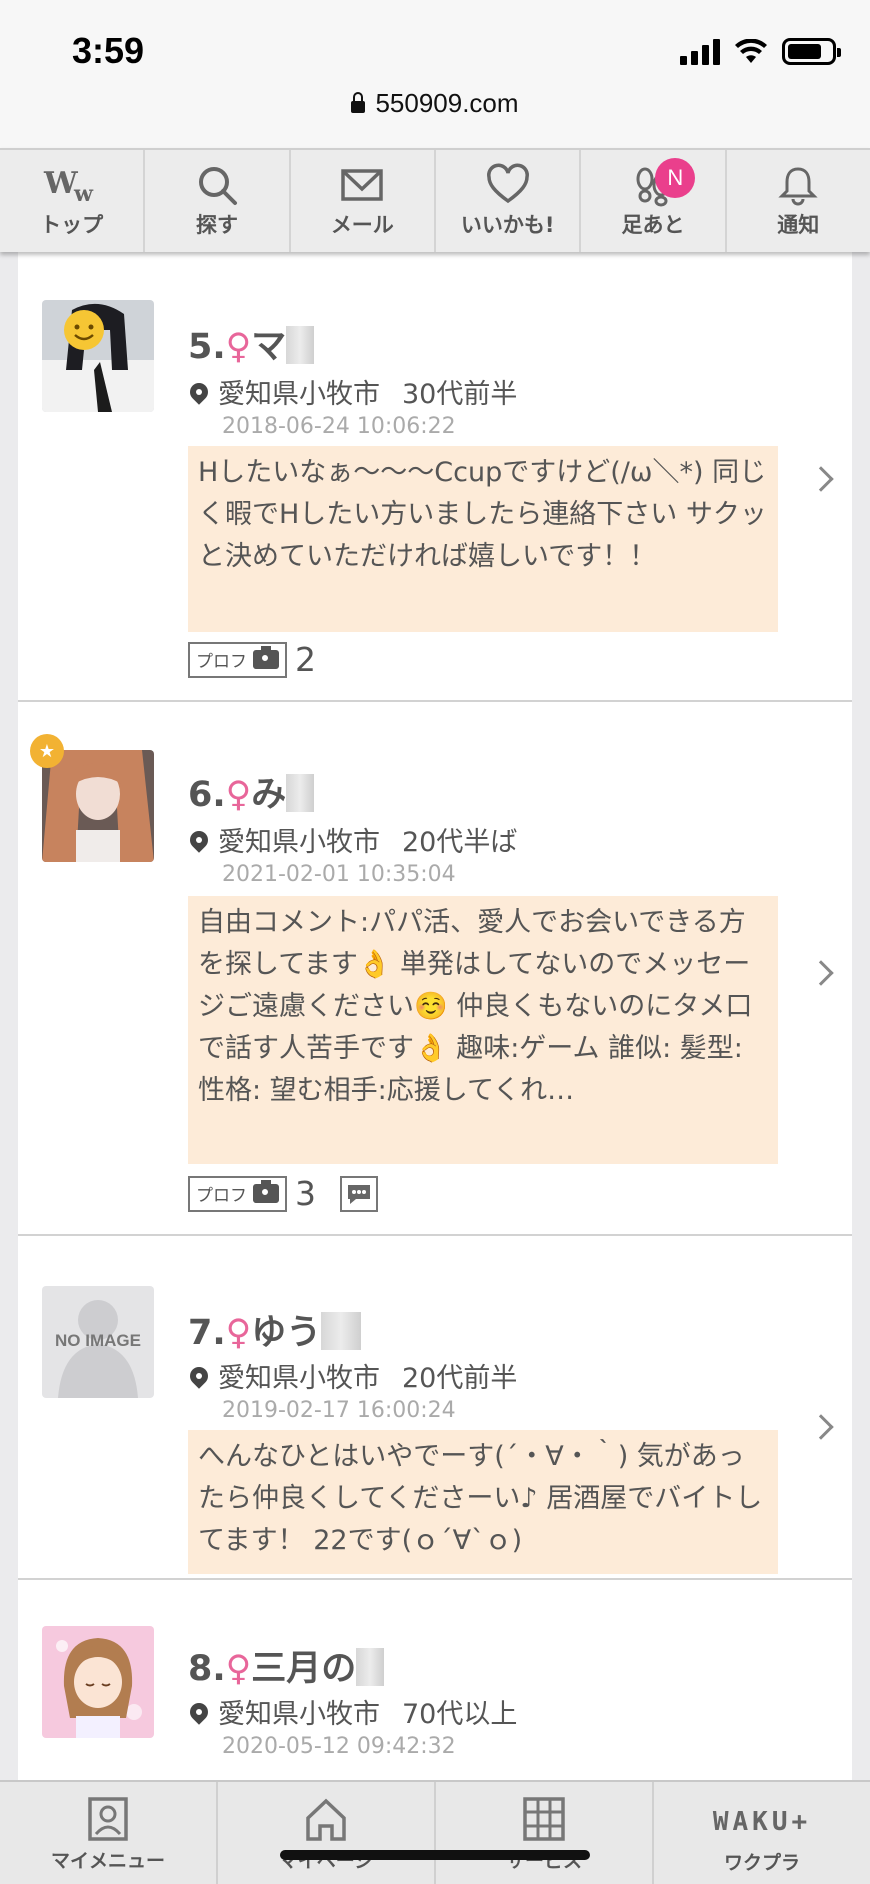 Image resolution: width=870 pixels, height=1884 pixels. Describe the element at coordinates (305, 1193) in the screenshot. I see `photo-count: 3` at that location.